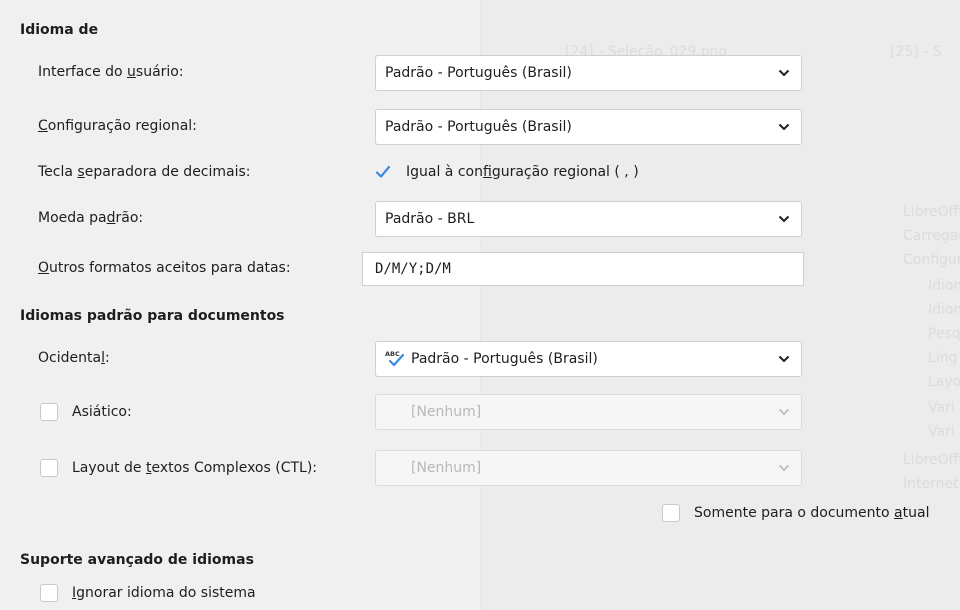 The height and width of the screenshot is (610, 960). What do you see at coordinates (588, 412) in the screenshot?
I see `asian-language-dropdown: [Nenhum]` at bounding box center [588, 412].